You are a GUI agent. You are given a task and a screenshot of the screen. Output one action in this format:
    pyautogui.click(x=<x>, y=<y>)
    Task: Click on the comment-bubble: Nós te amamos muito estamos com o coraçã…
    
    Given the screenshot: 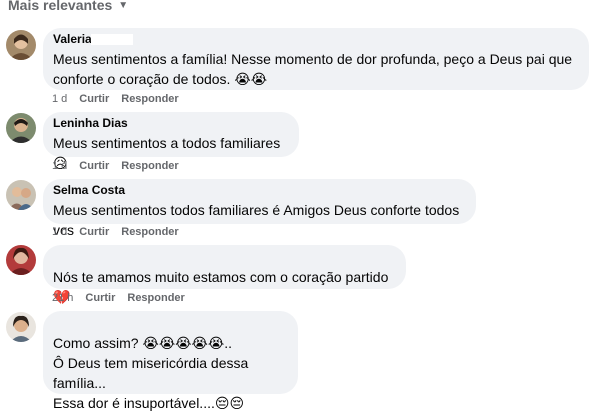 What is the action you would take?
    pyautogui.click(x=224, y=275)
    